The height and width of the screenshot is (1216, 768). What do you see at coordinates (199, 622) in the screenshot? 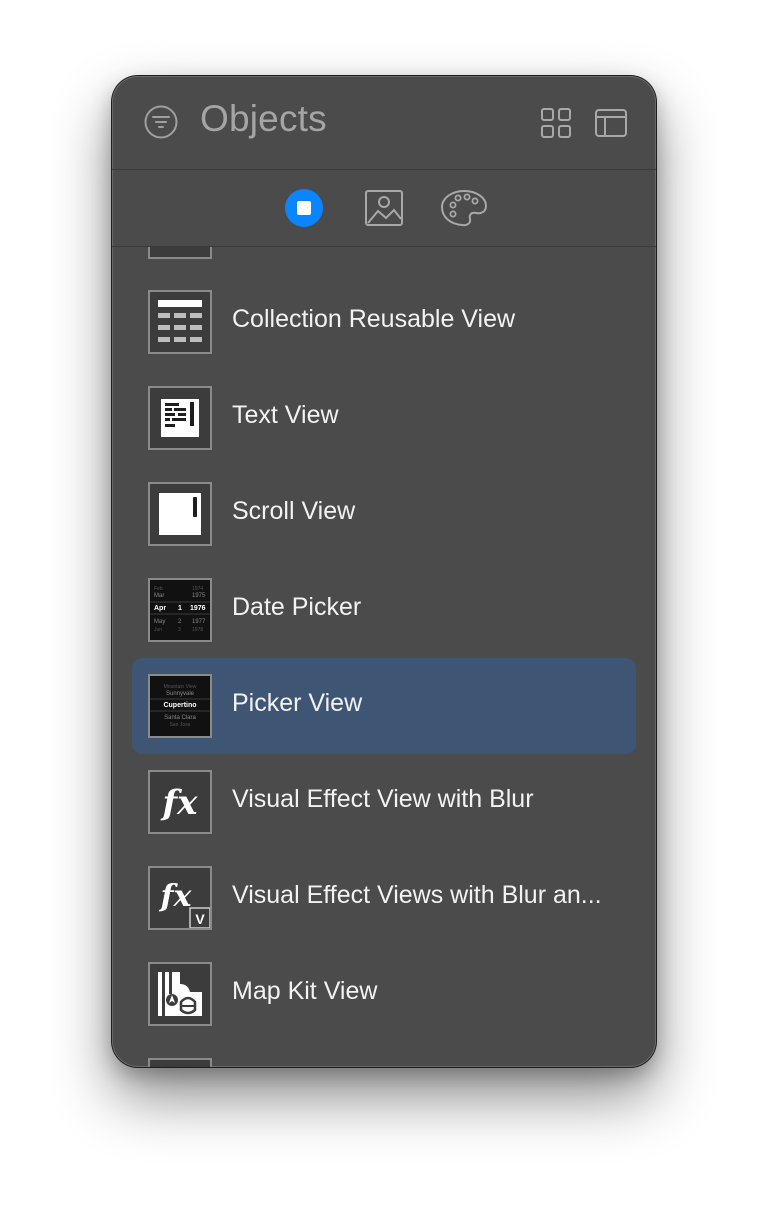
I see `svg-text: 1977` at bounding box center [199, 622].